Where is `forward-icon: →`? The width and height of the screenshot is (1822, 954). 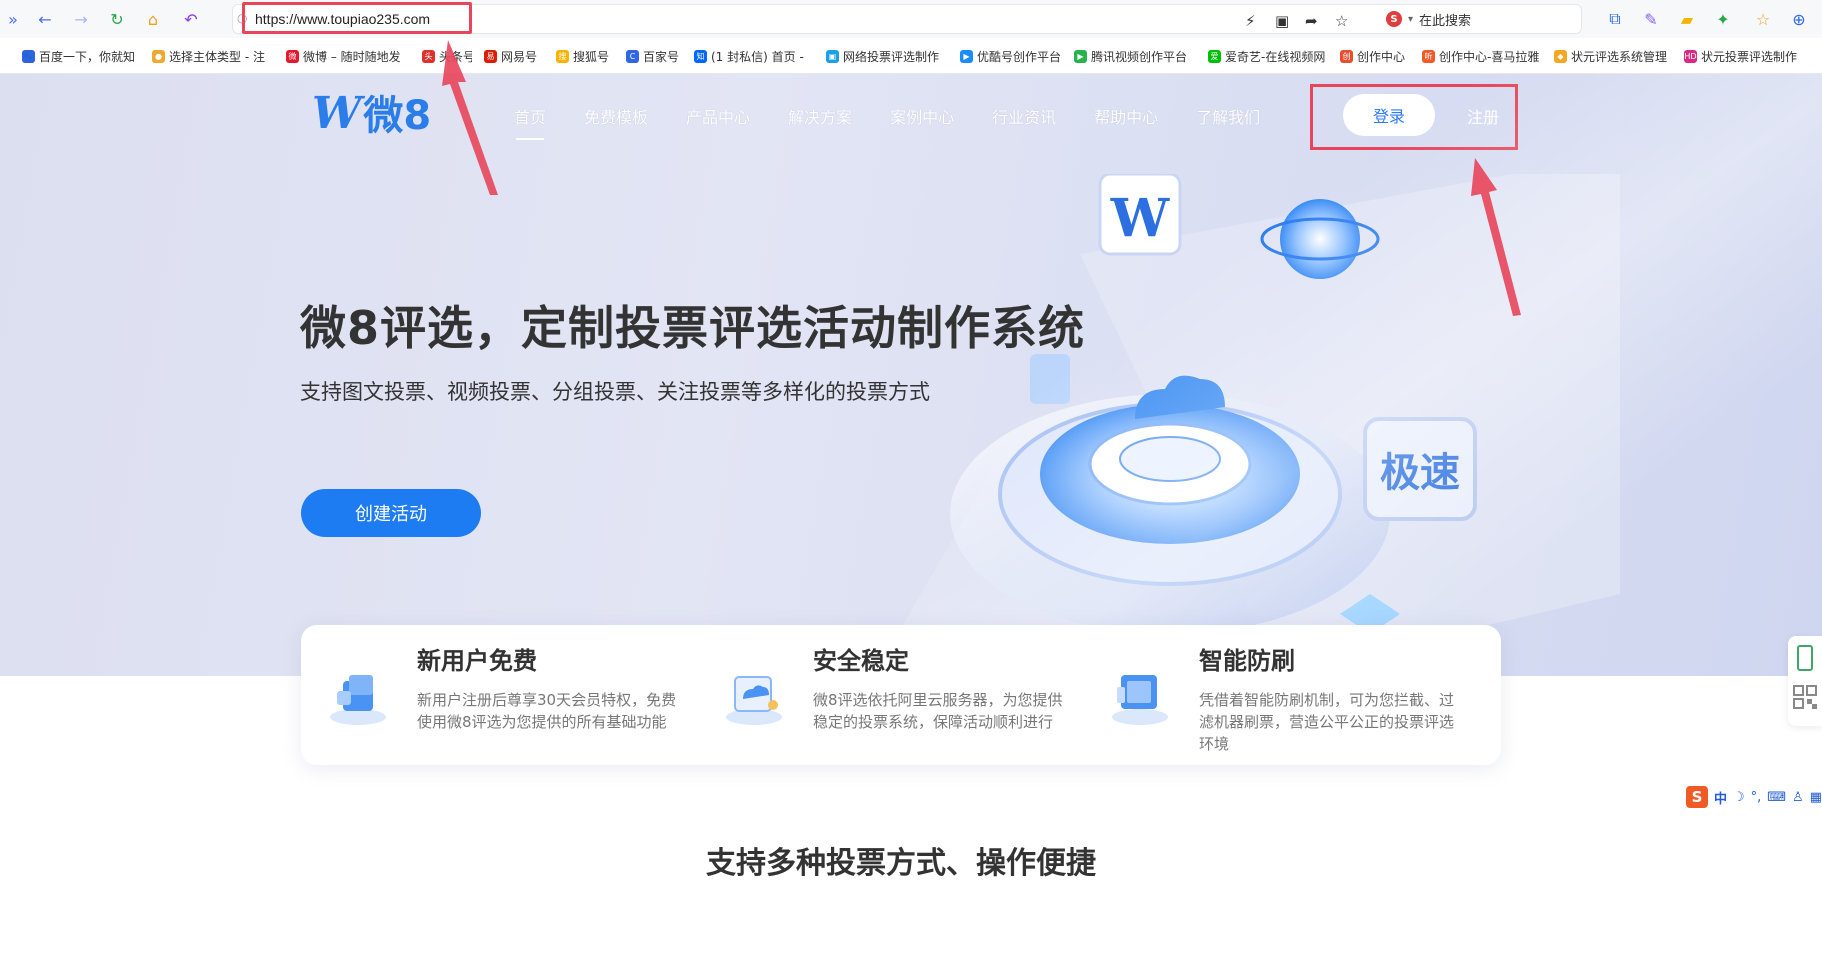 forward-icon: → is located at coordinates (81, 19).